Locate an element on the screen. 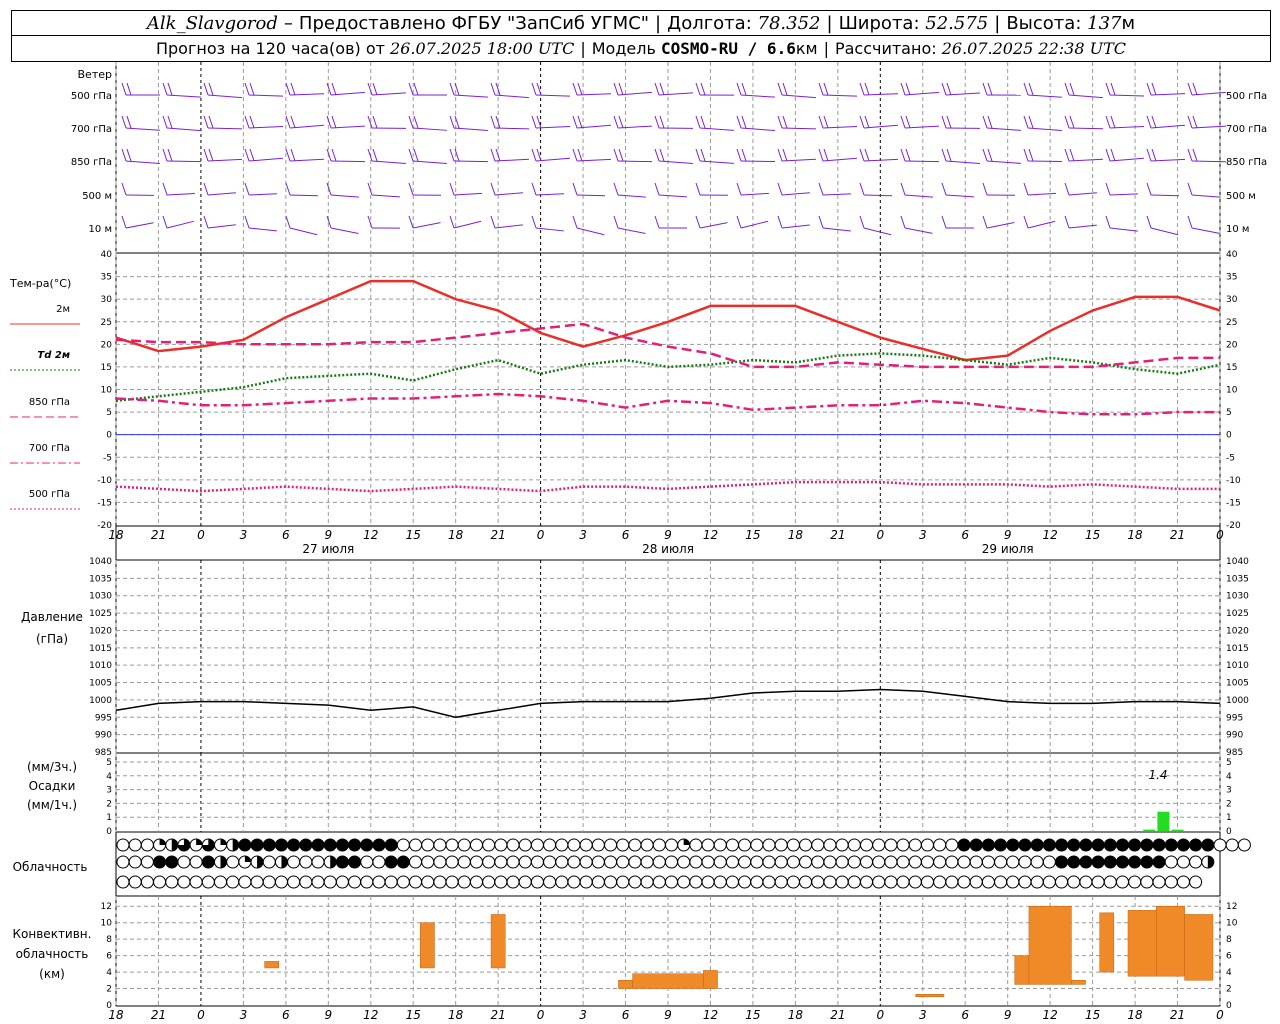 The width and height of the screenshot is (1280, 1024). precip-bar is located at coordinates (1163, 821).